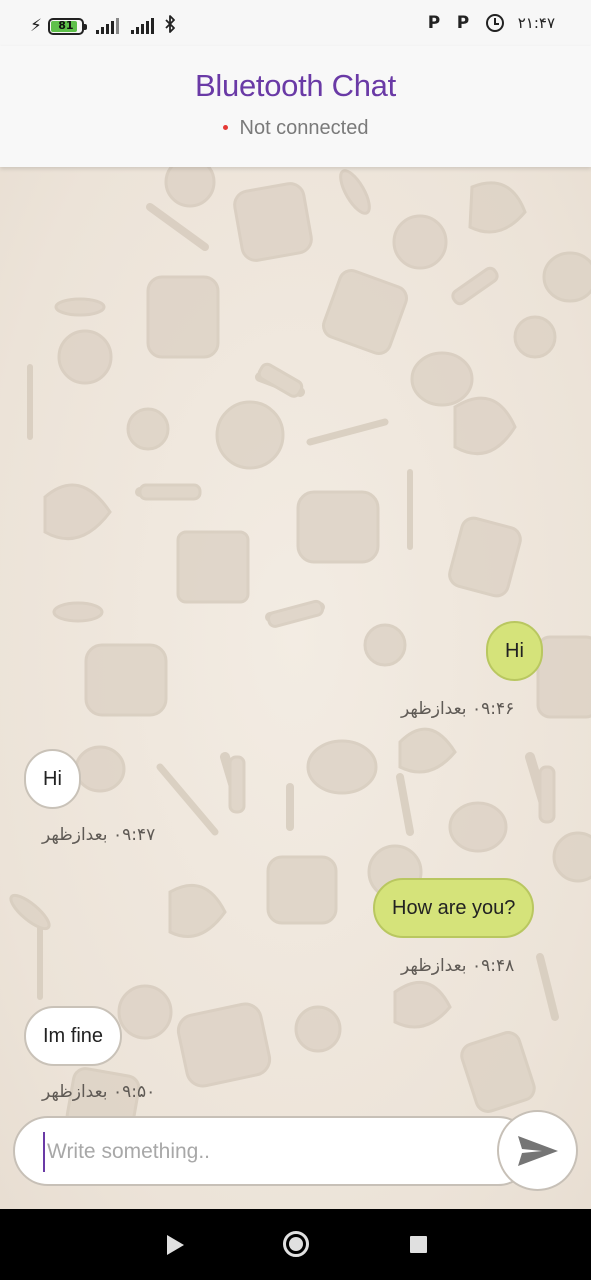 This screenshot has height=1280, width=591. What do you see at coordinates (99, 835) in the screenshot?
I see `message-timestamp: ۰۹:۴۷ بعدازظهر` at bounding box center [99, 835].